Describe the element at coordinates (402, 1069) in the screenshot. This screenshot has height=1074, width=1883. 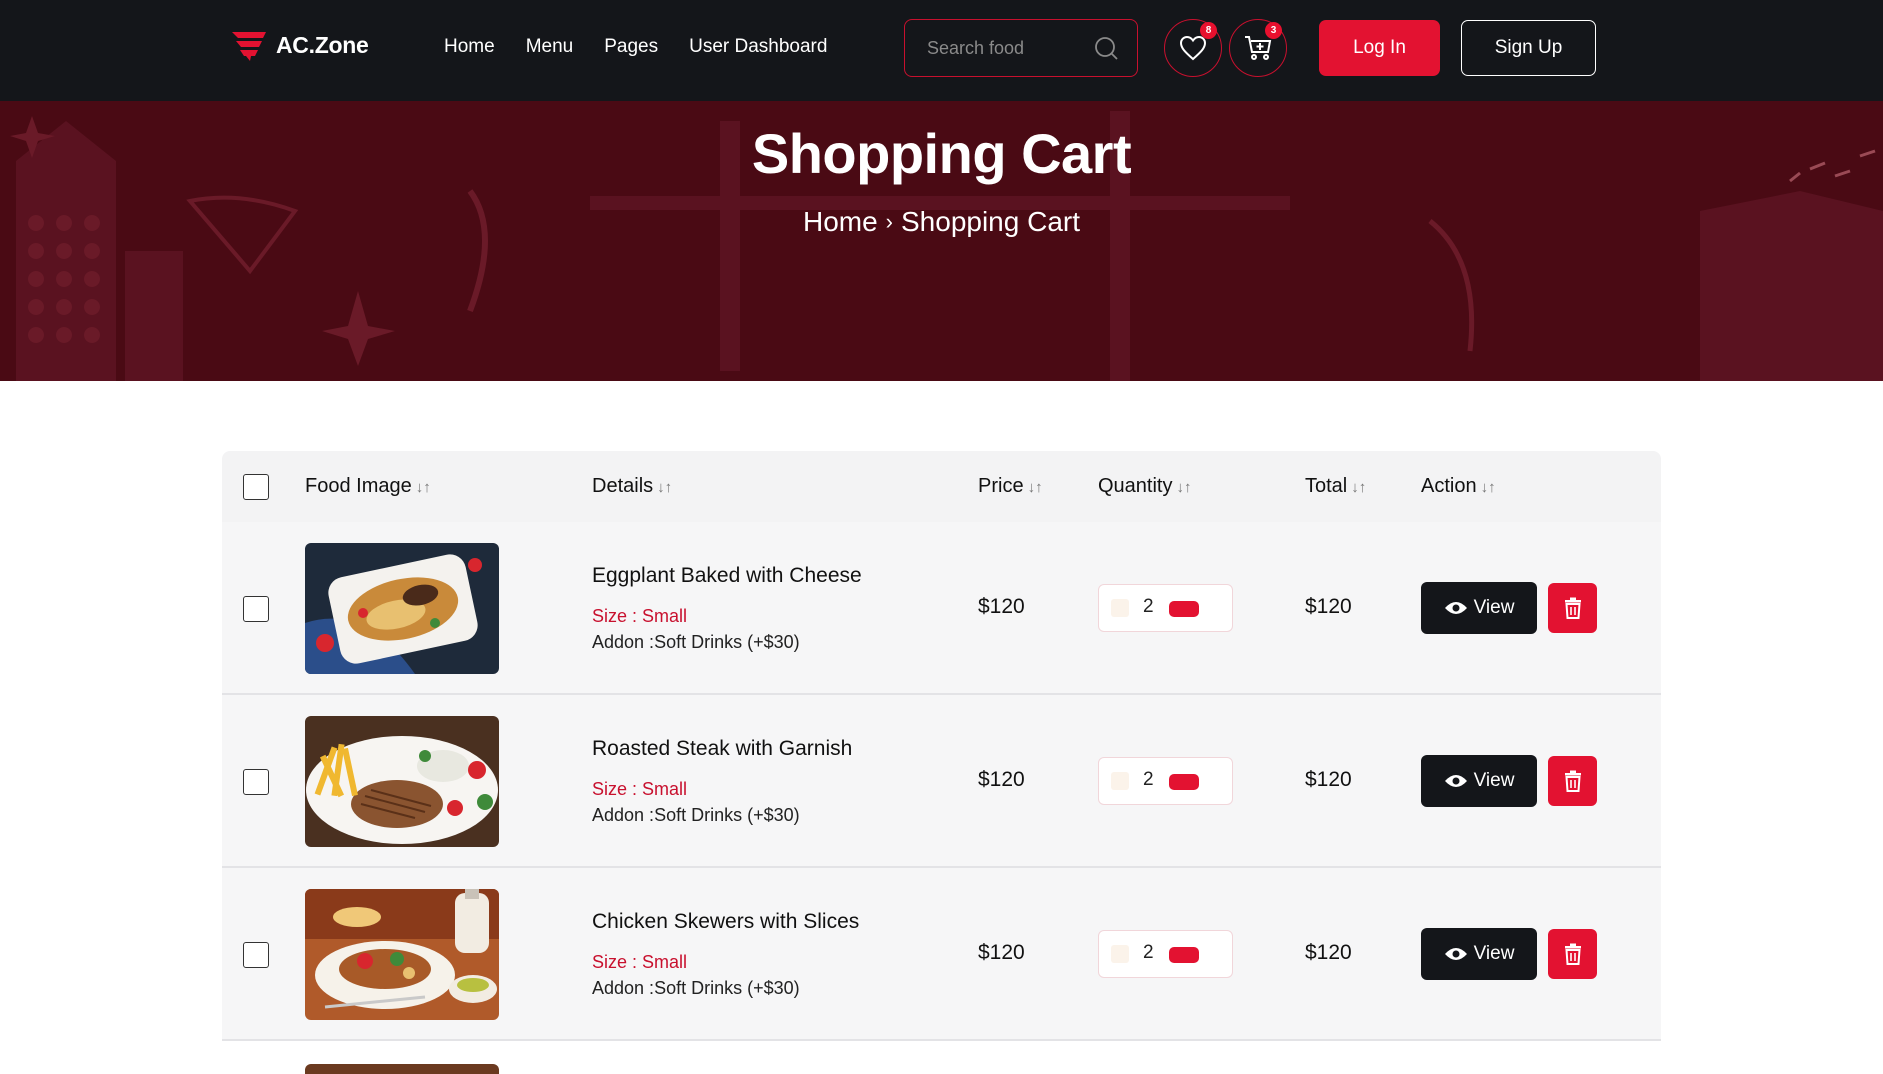
I see `food-image-partial` at that location.